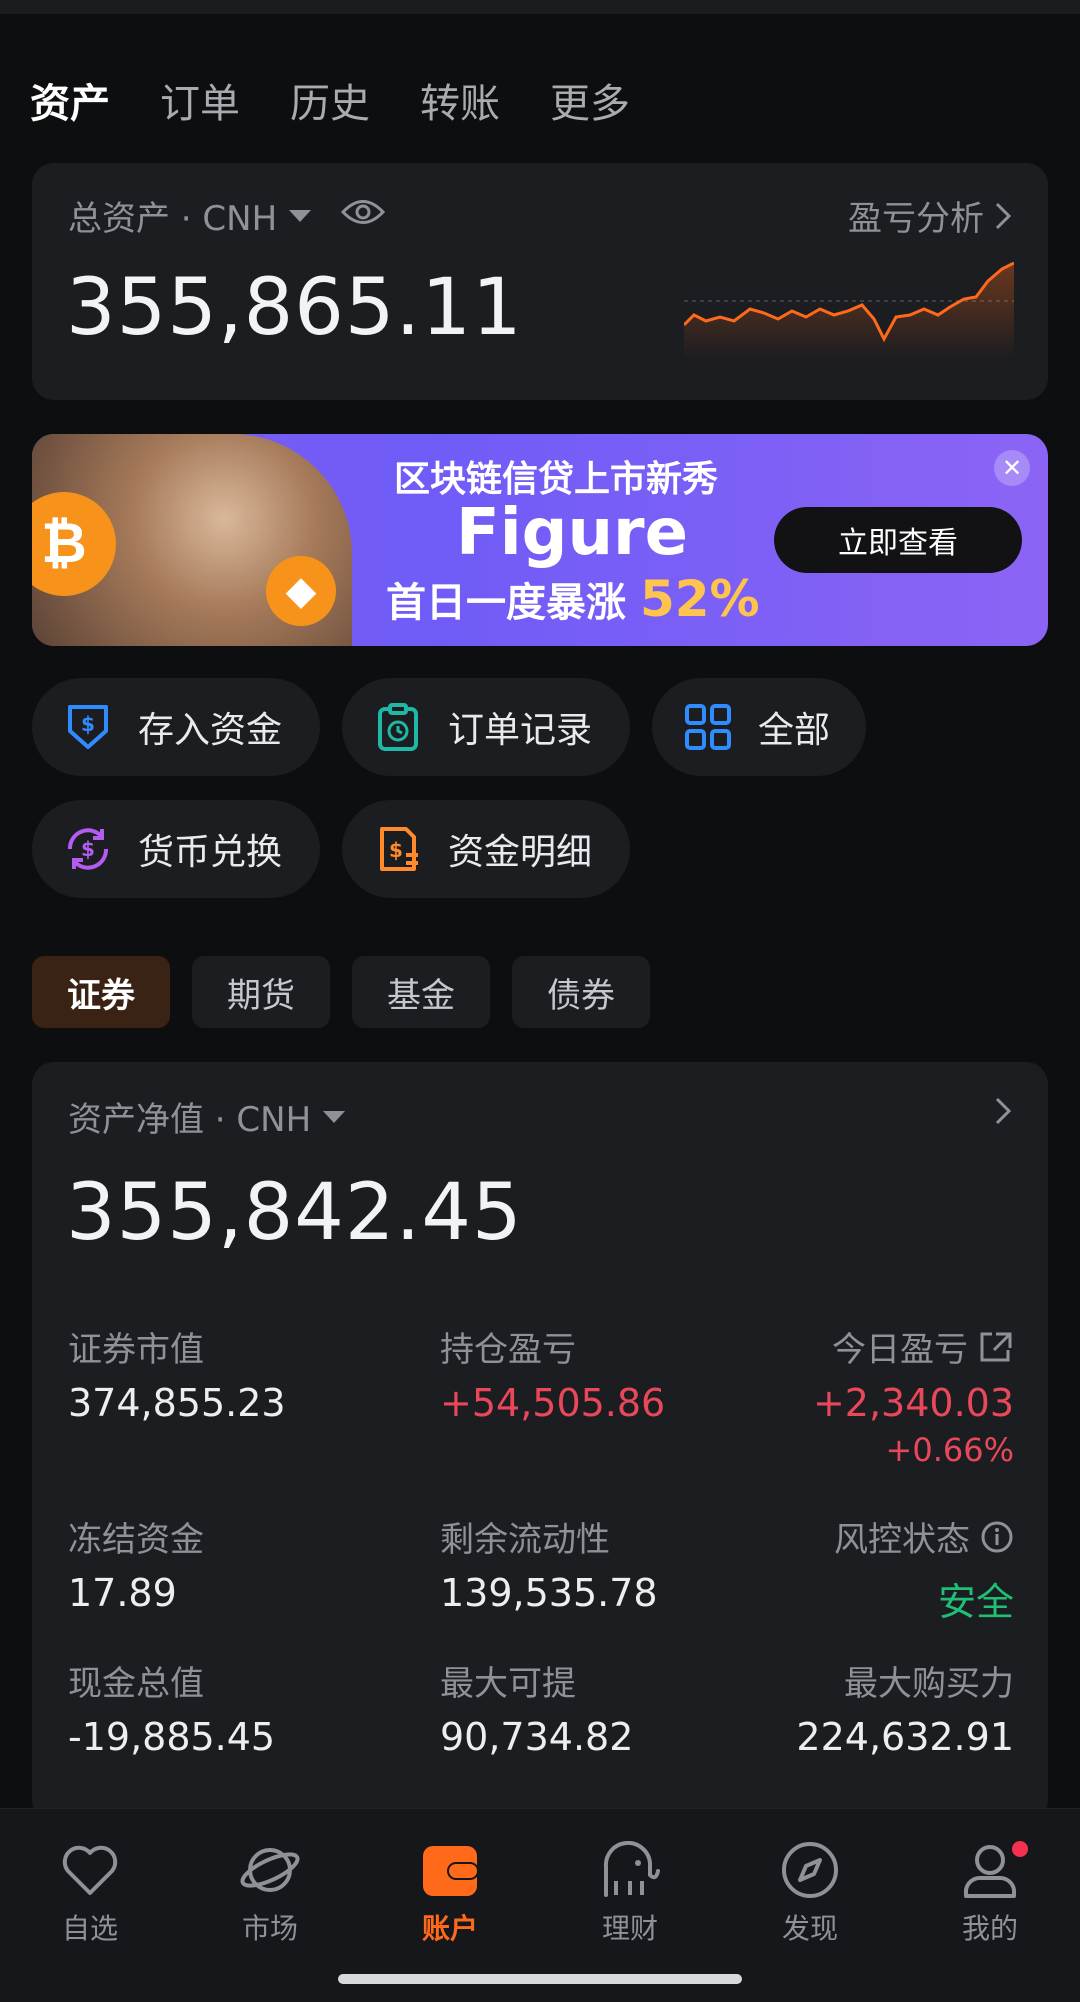 This screenshot has width=1080, height=2002. I want to click on planet-icon, so click(270, 1870).